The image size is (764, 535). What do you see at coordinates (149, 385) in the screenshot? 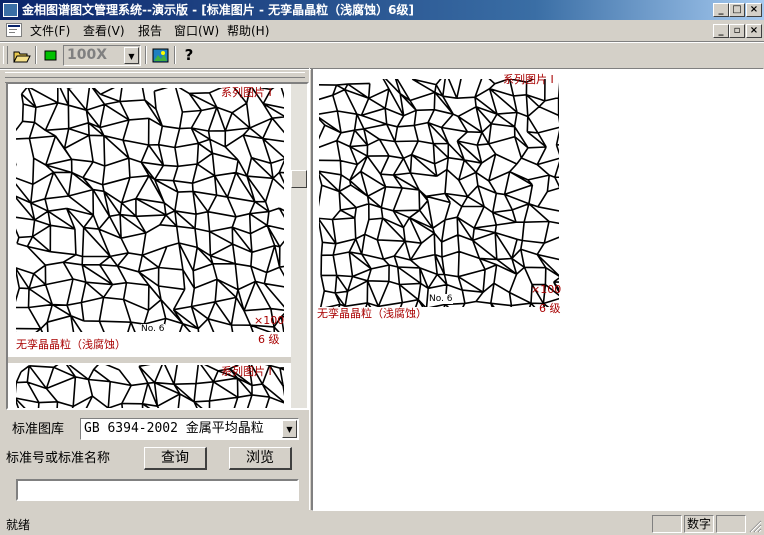
I see `thumbnail-card: 系列图片 I` at bounding box center [149, 385].